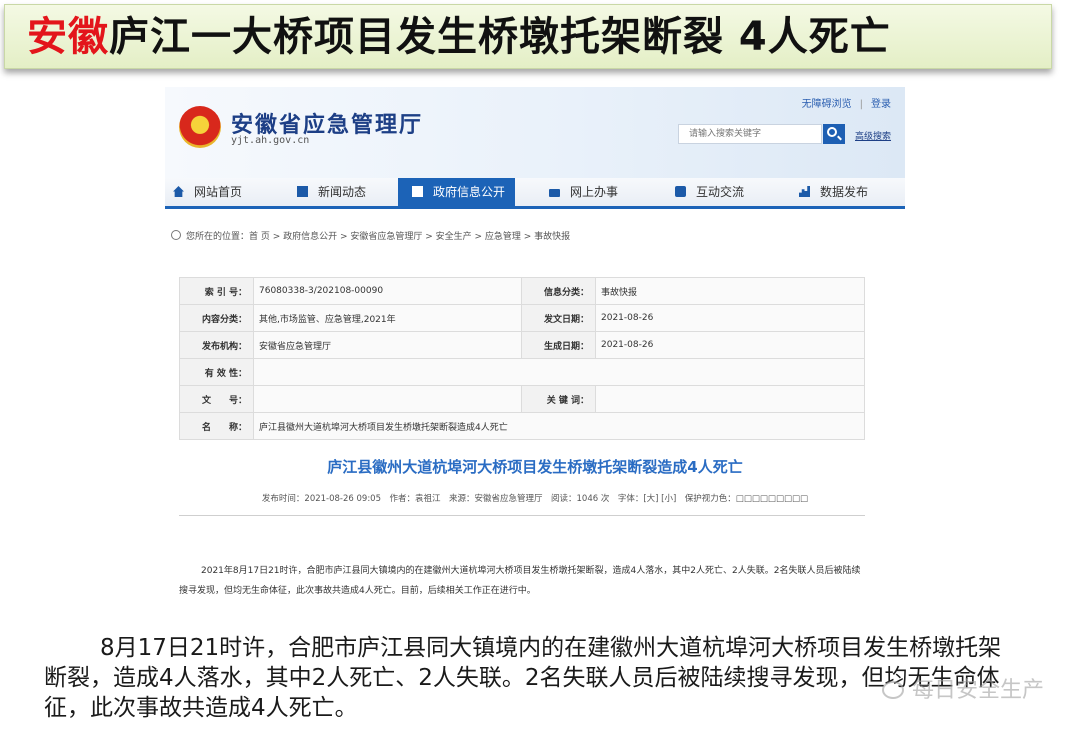 The image size is (1080, 737). I want to click on watermark-text: 每日安全生产, so click(977, 690).